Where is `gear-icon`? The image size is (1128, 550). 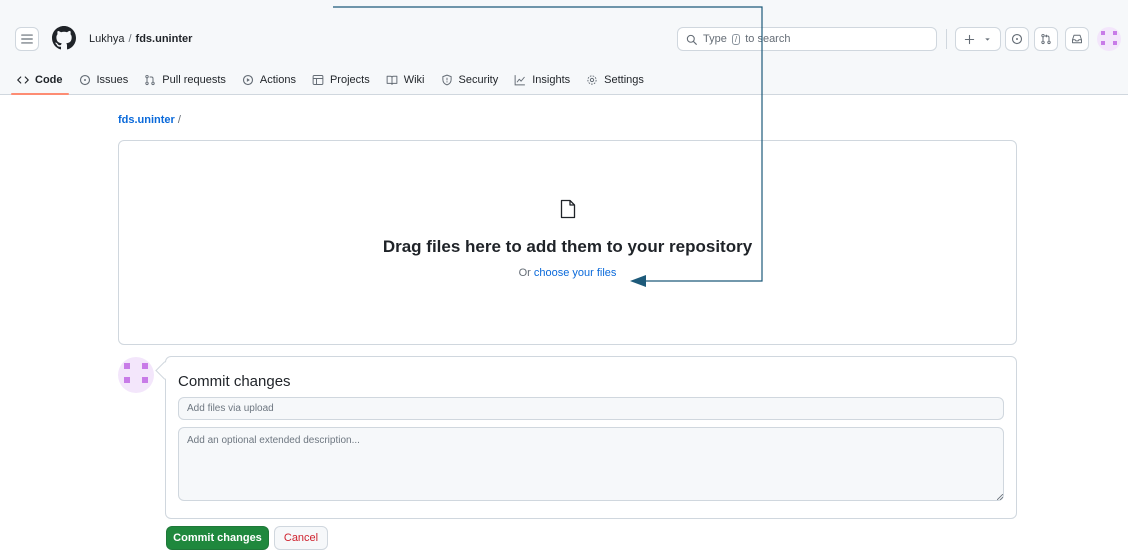
gear-icon is located at coordinates (592, 79).